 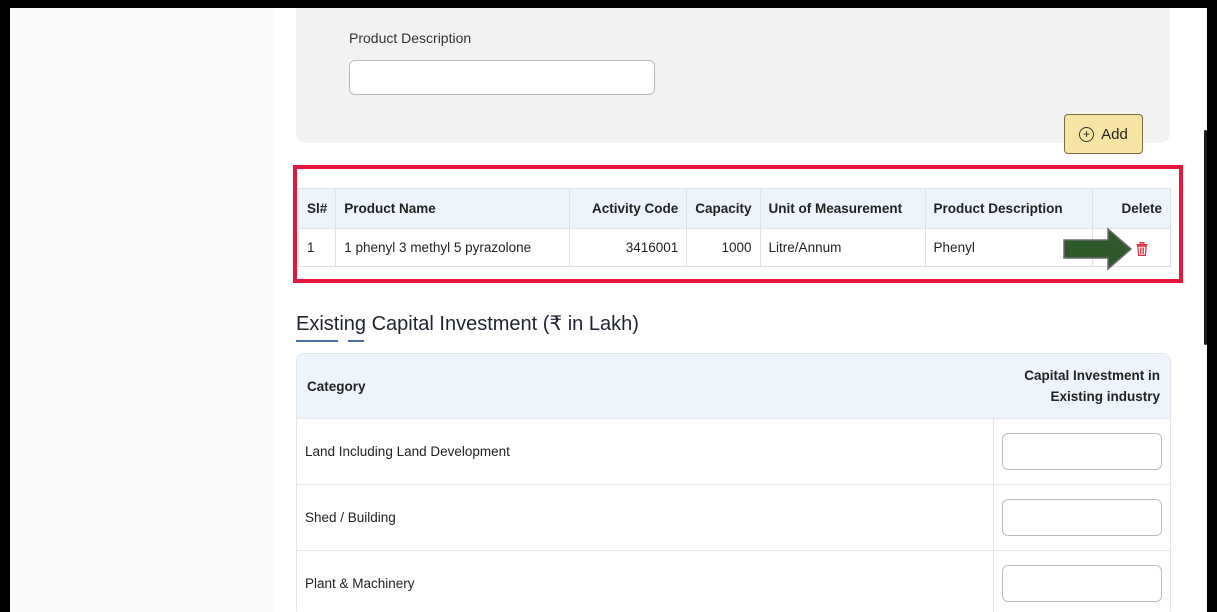 I want to click on cell-product-name: 1 phenyl 3 methyl 5 pyrazolone, so click(x=453, y=247).